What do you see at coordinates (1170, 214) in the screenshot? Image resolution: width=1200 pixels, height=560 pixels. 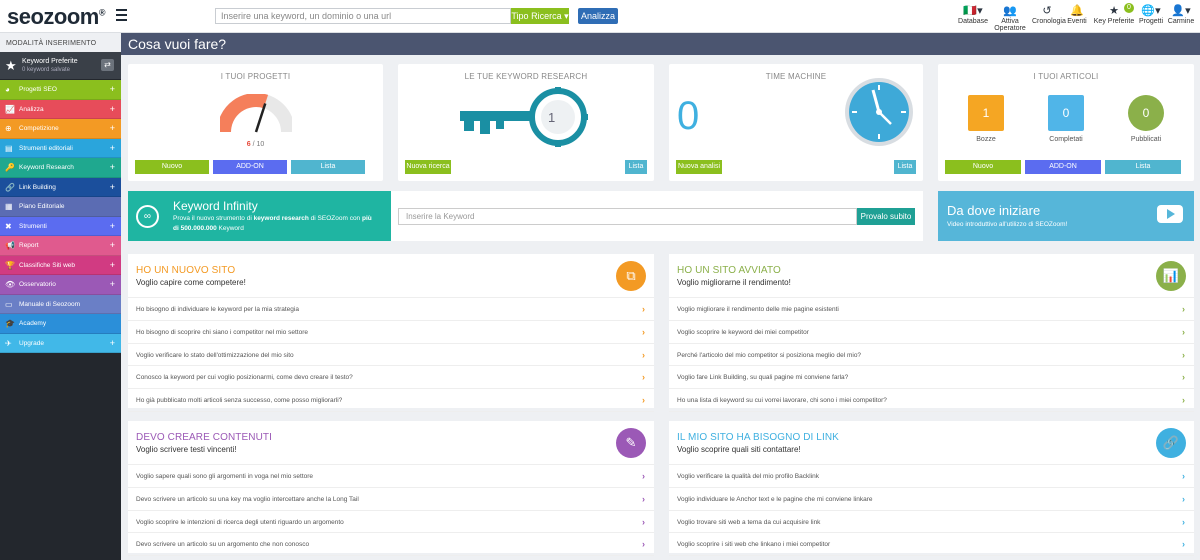 I see `play-icon` at bounding box center [1170, 214].